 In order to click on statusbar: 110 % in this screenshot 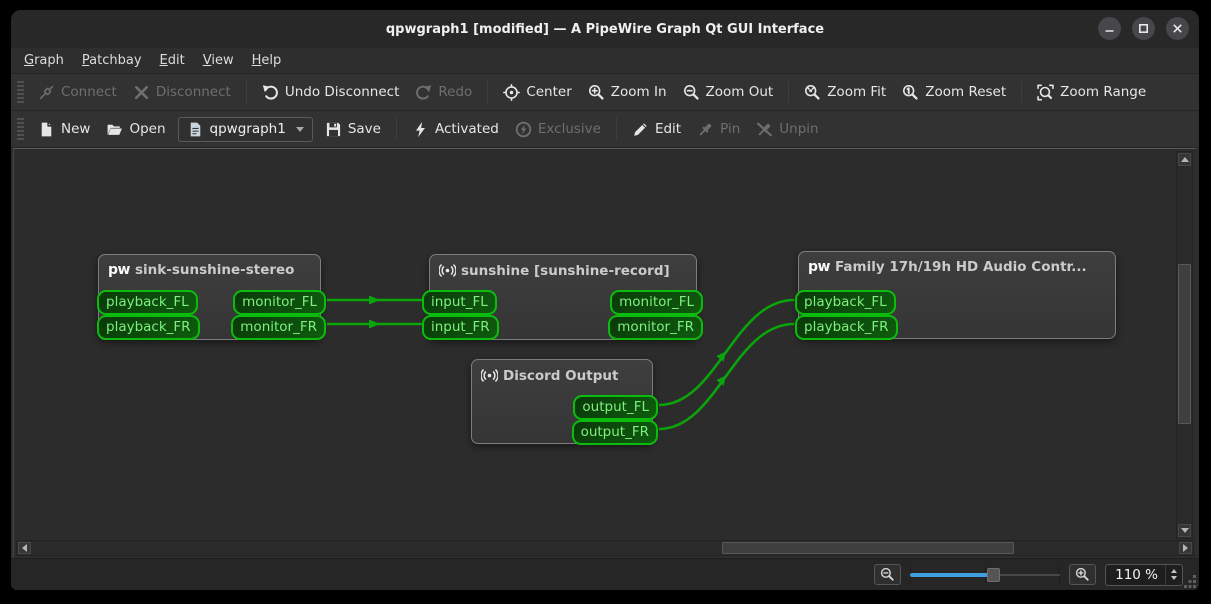, I will do `click(605, 574)`.